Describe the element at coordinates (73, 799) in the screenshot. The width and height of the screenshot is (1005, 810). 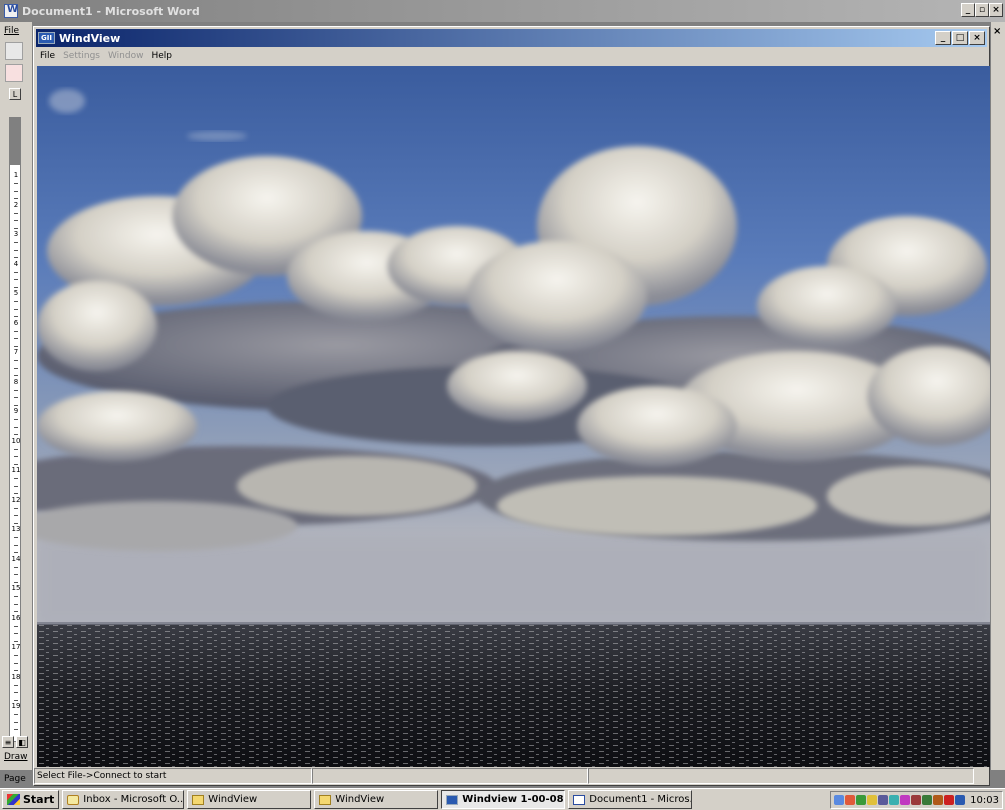
I see `inbox-icon` at that location.